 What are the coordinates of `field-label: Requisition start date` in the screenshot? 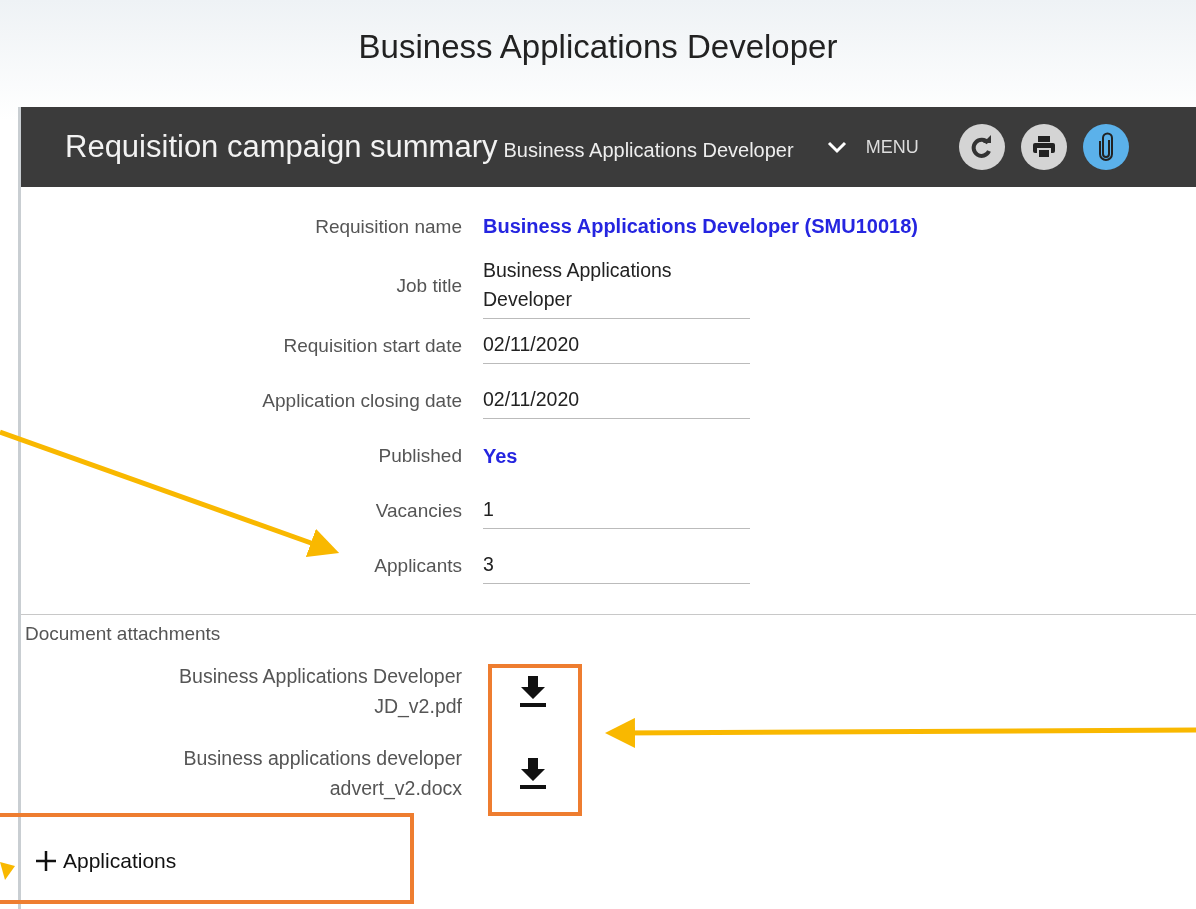 It's located at (372, 346).